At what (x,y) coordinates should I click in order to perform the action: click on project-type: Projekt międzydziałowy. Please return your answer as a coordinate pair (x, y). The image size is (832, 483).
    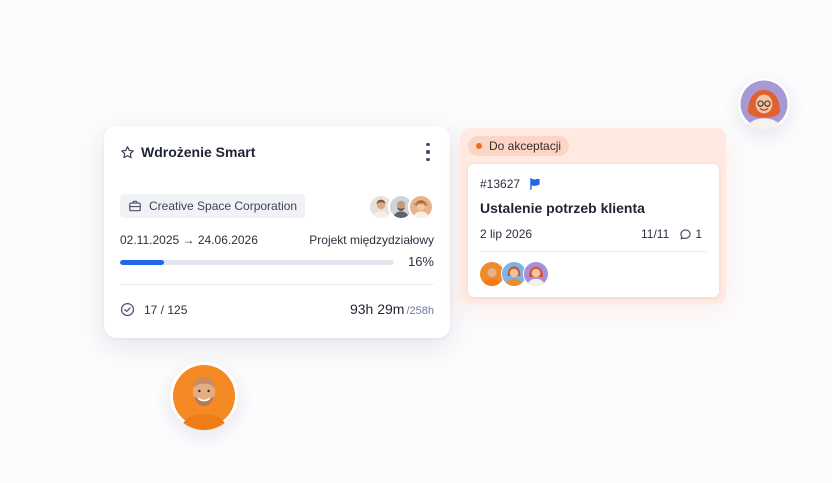
    Looking at the image, I should click on (371, 240).